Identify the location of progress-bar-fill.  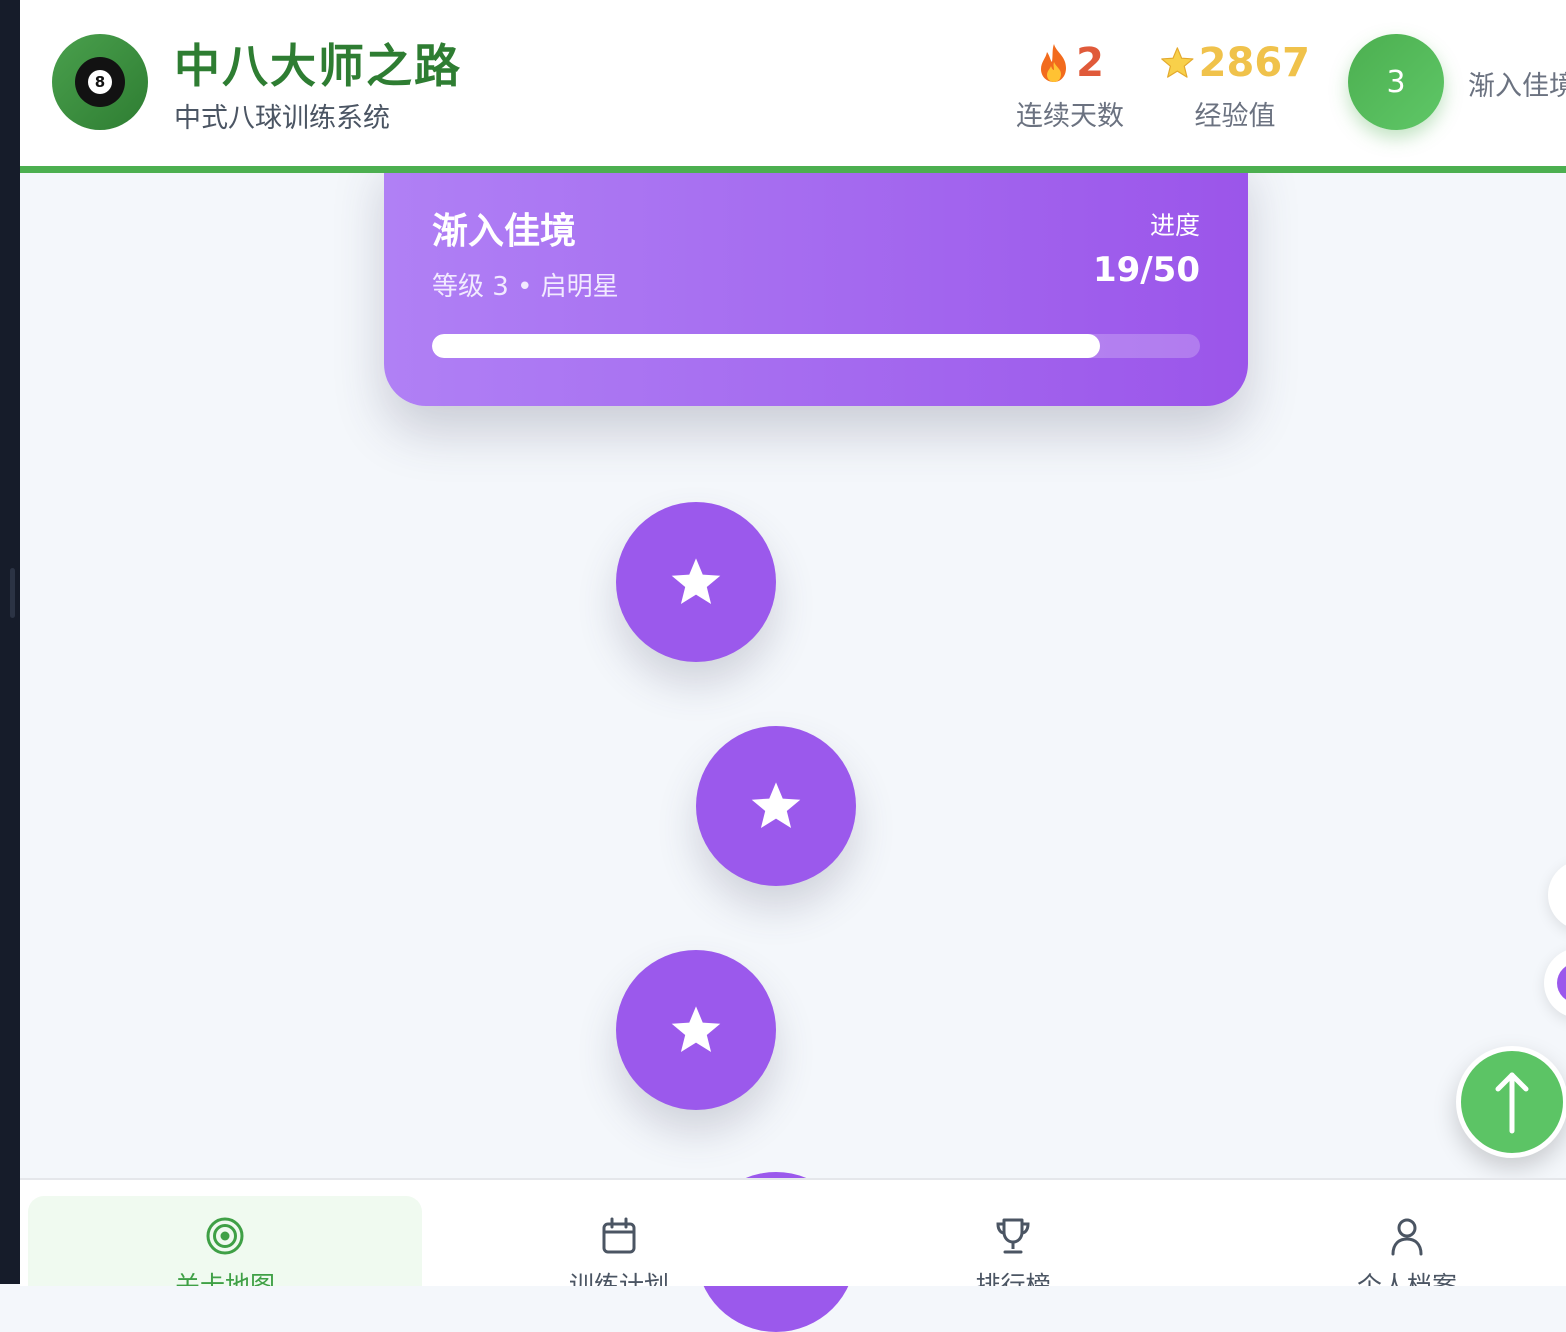
(766, 346).